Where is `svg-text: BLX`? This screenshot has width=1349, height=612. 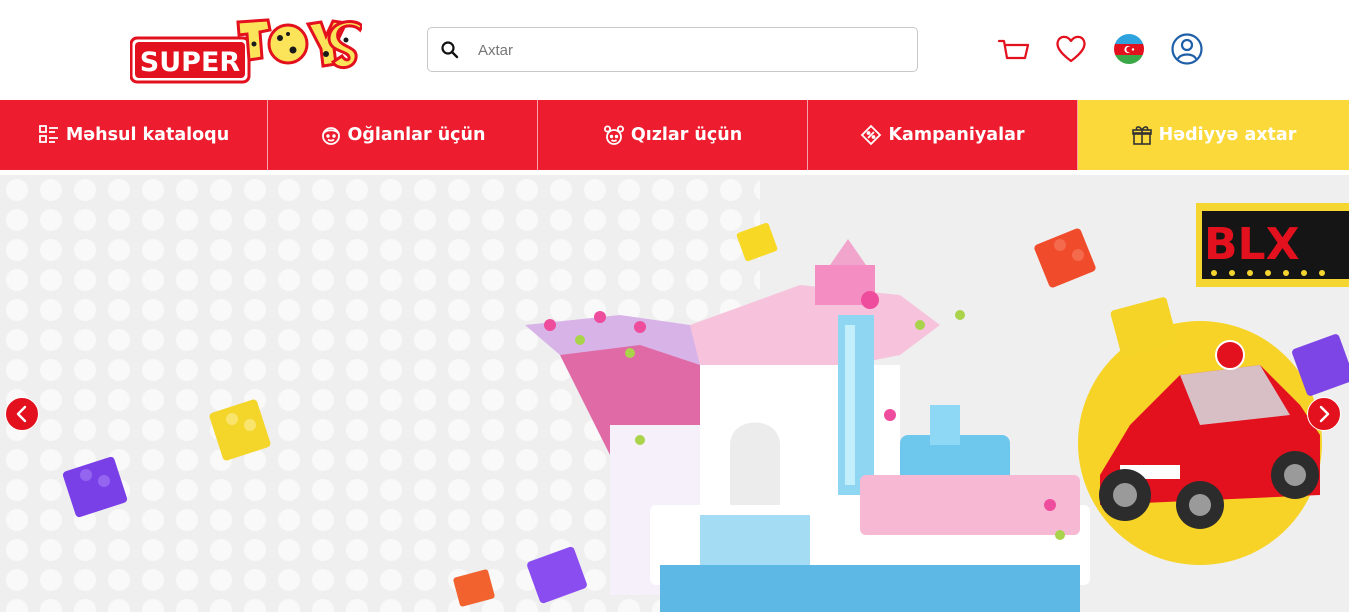
svg-text: BLX is located at coordinates (1252, 244).